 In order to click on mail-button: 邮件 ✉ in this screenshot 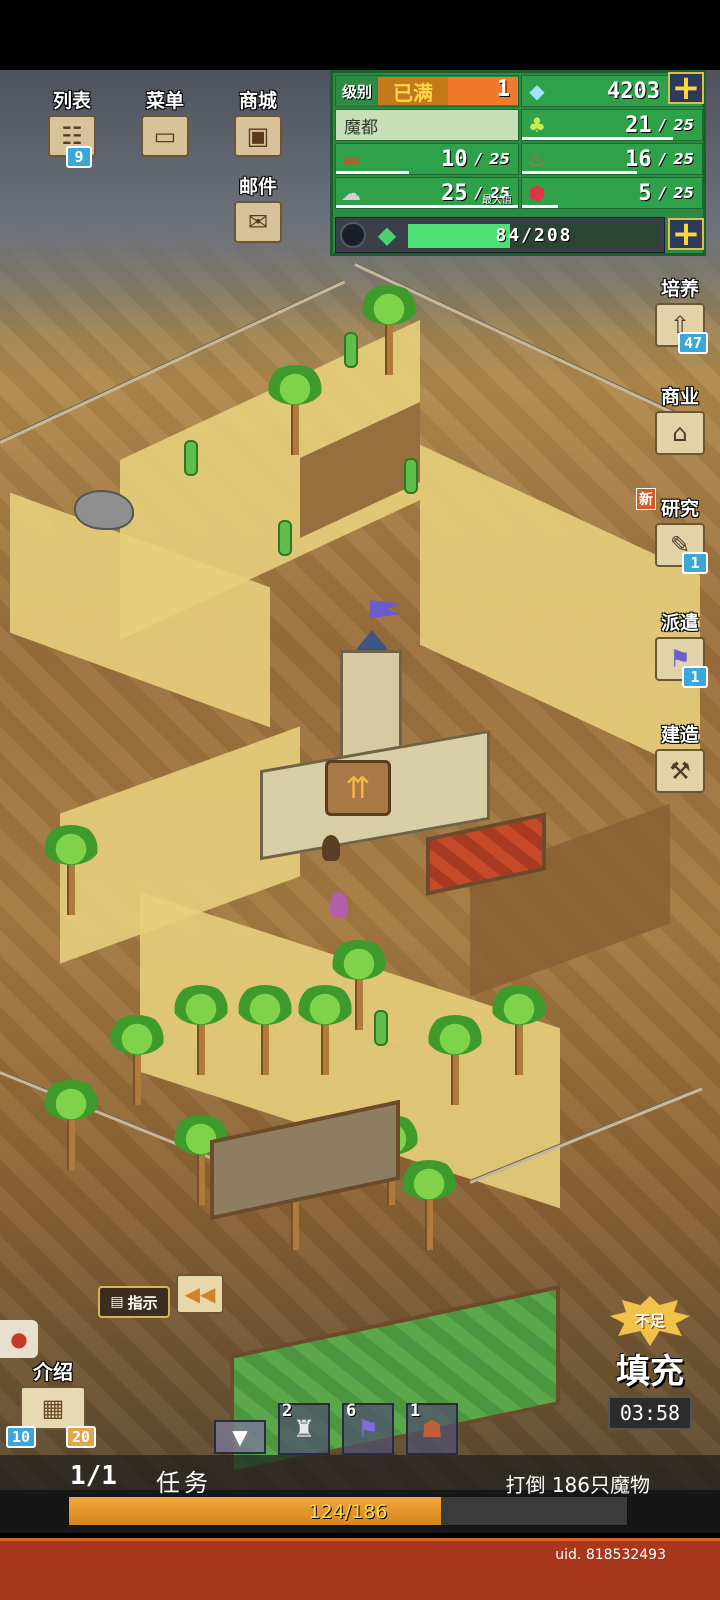, I will do `click(258, 207)`.